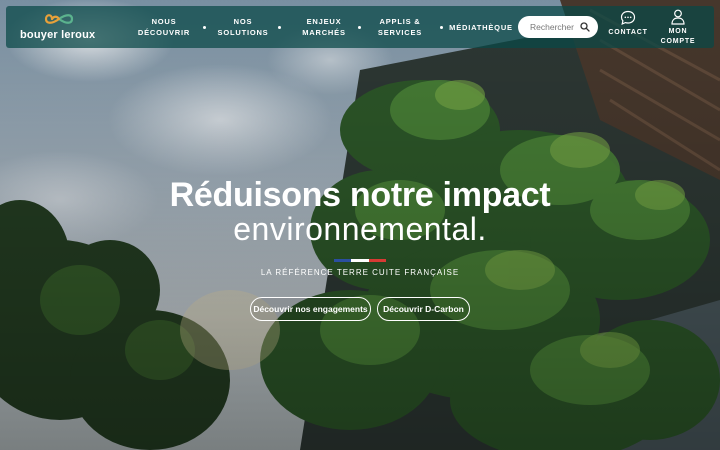  What do you see at coordinates (678, 17) in the screenshot?
I see `user-icon` at bounding box center [678, 17].